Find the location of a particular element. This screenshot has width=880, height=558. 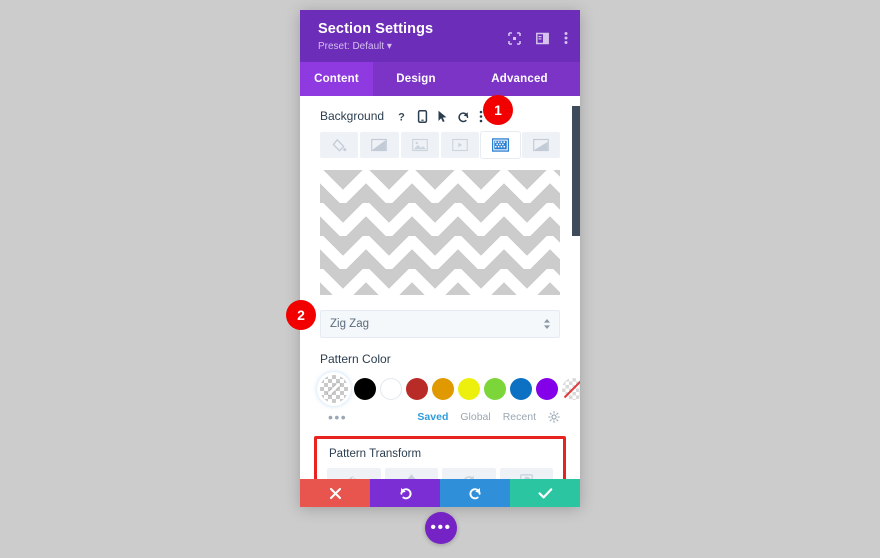

flip-horizontal-button is located at coordinates (354, 473).